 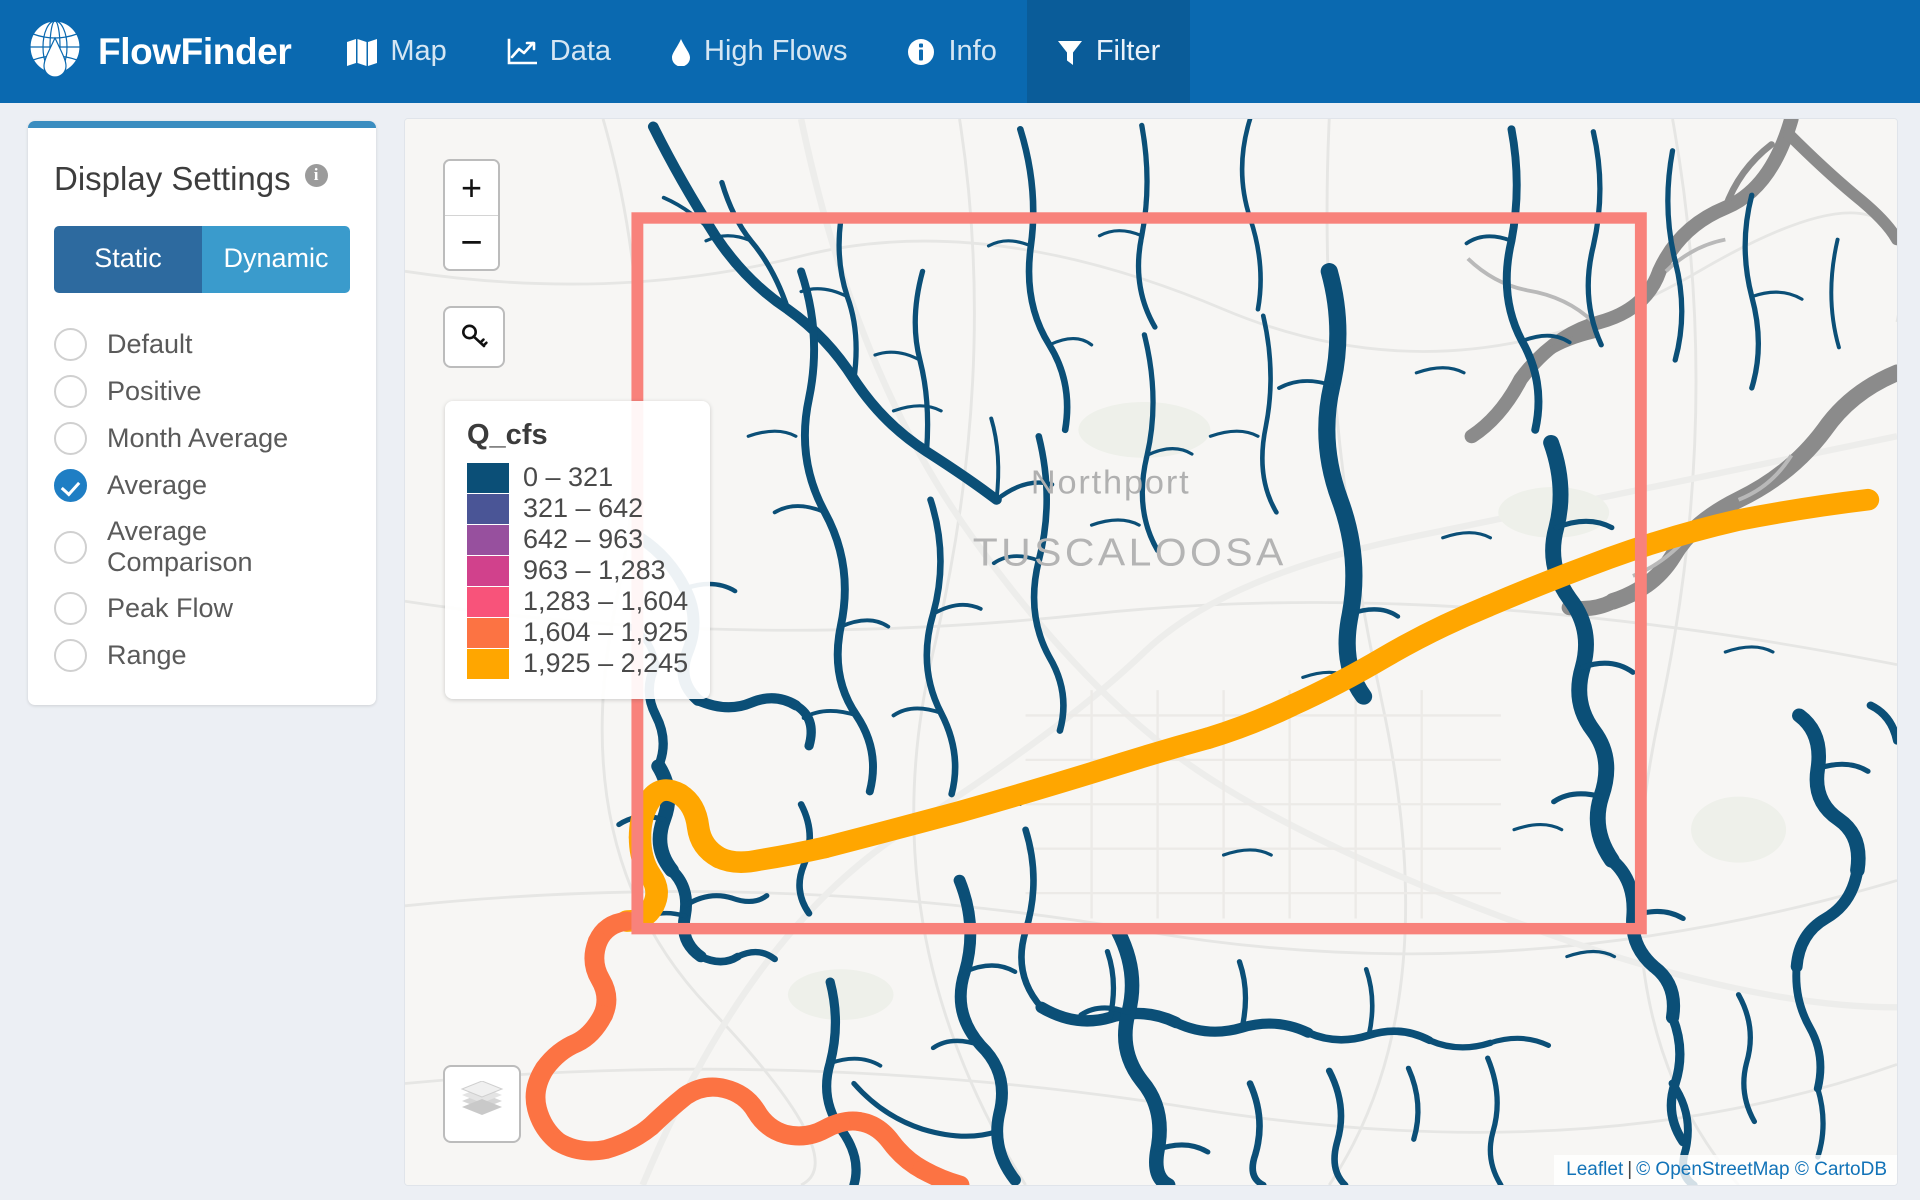 What do you see at coordinates (154, 391) in the screenshot?
I see `radio-label: Positive` at bounding box center [154, 391].